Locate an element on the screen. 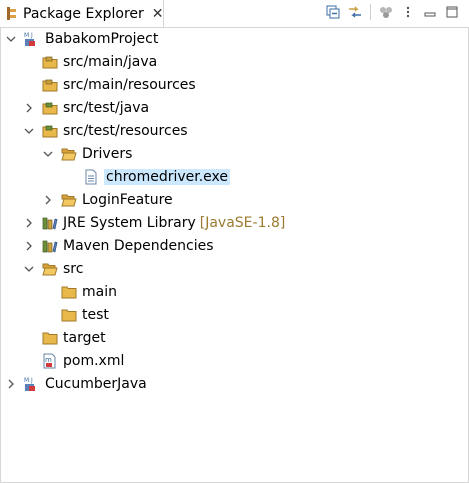 Image resolution: width=469 pixels, height=483 pixels. tree-item-babakom-project: M J BabakomProject is located at coordinates (82, 39).